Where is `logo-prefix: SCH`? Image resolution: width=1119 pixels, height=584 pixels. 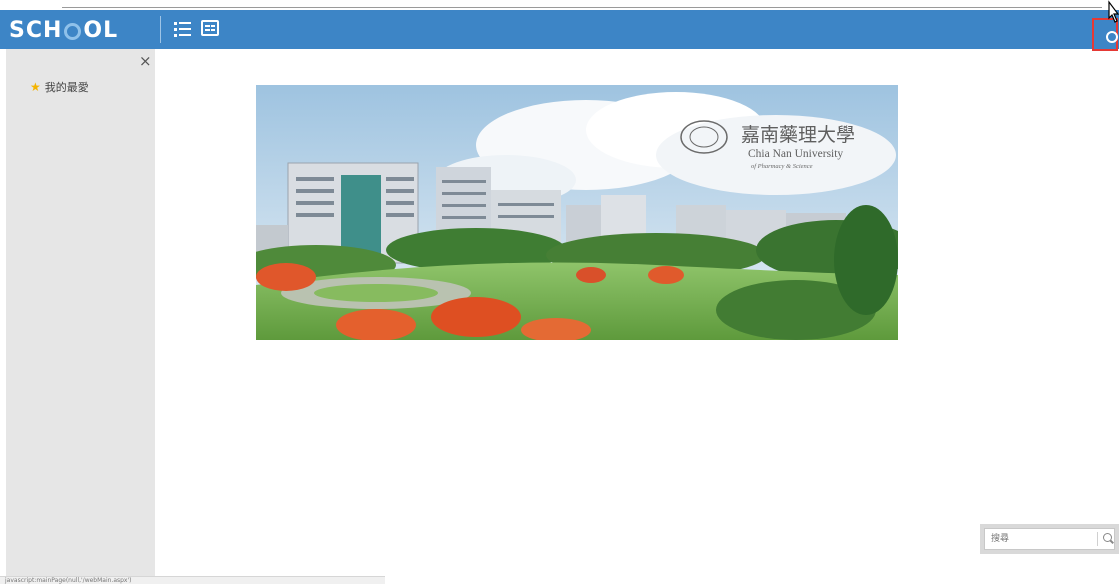
logo-prefix: SCH is located at coordinates (36, 30).